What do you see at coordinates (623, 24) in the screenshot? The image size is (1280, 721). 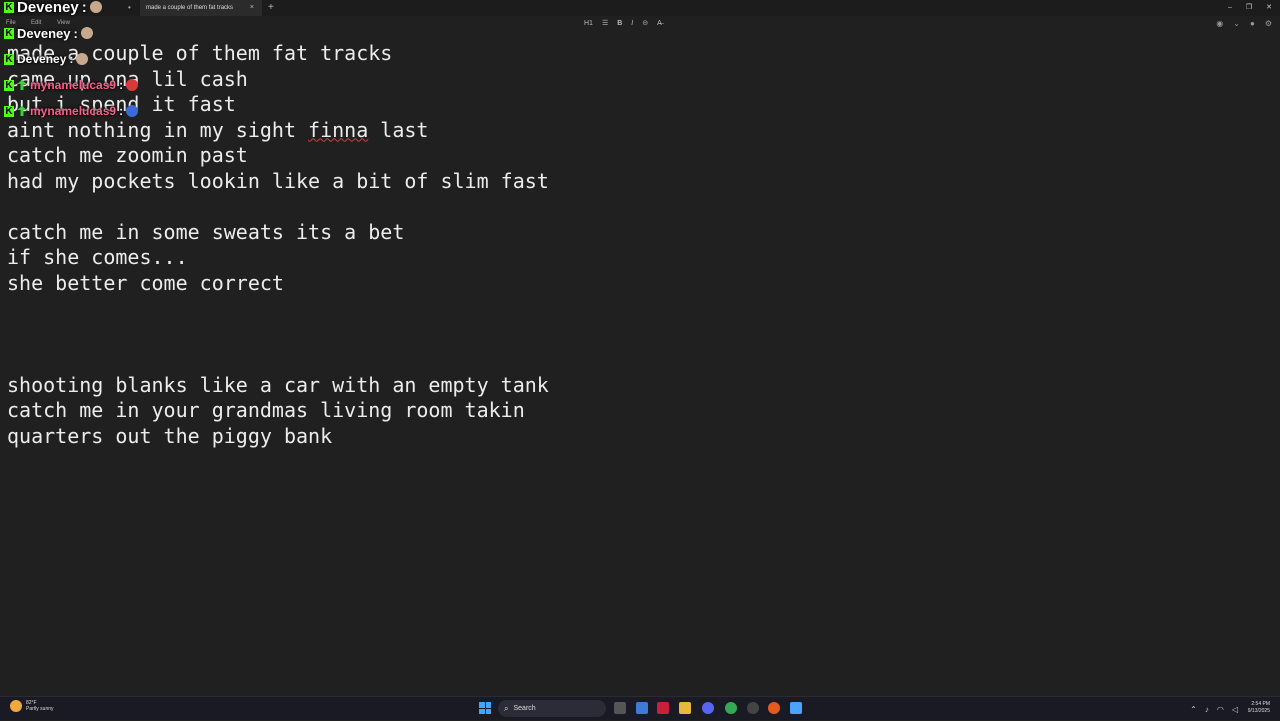 I see `format-toolbar: H1 ☰ B I ⊝ A̶` at bounding box center [623, 24].